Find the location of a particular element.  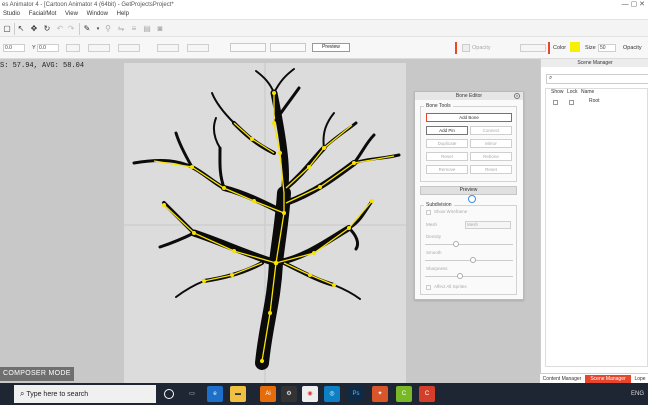

menu-view: View is located at coordinates (71, 14).